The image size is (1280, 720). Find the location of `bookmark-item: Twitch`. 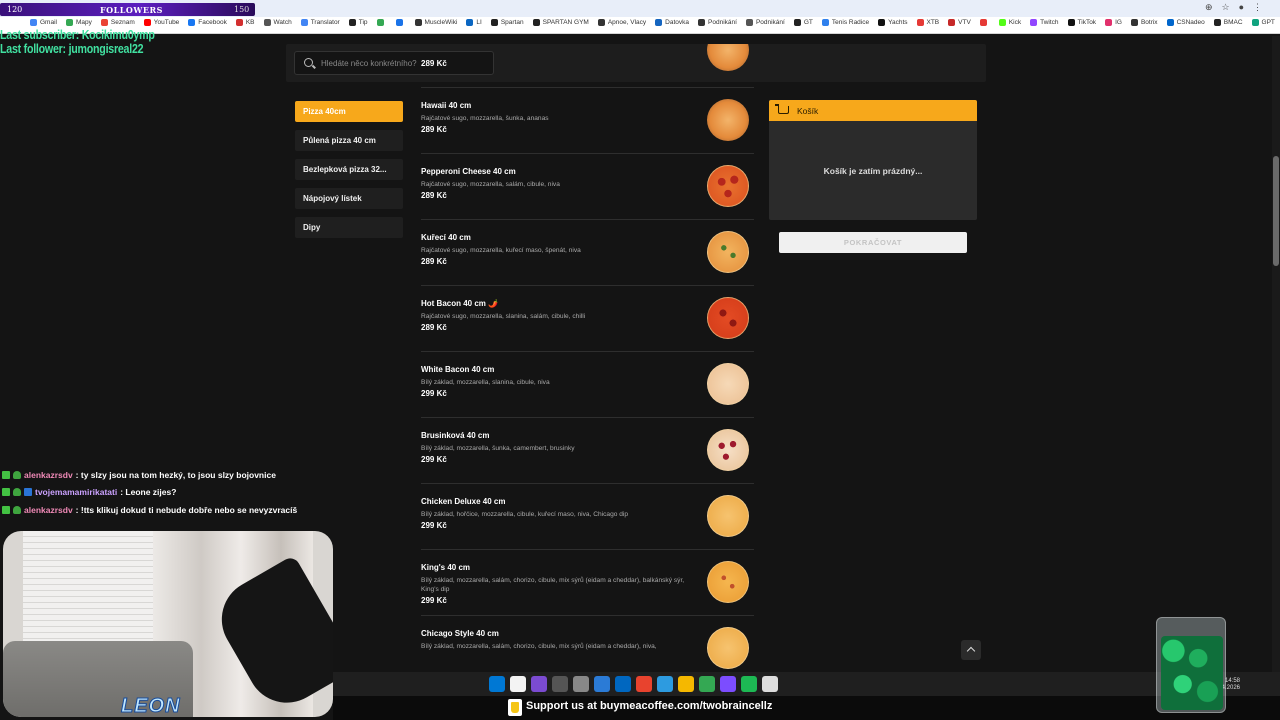

bookmark-item: Twitch is located at coordinates (1044, 22).